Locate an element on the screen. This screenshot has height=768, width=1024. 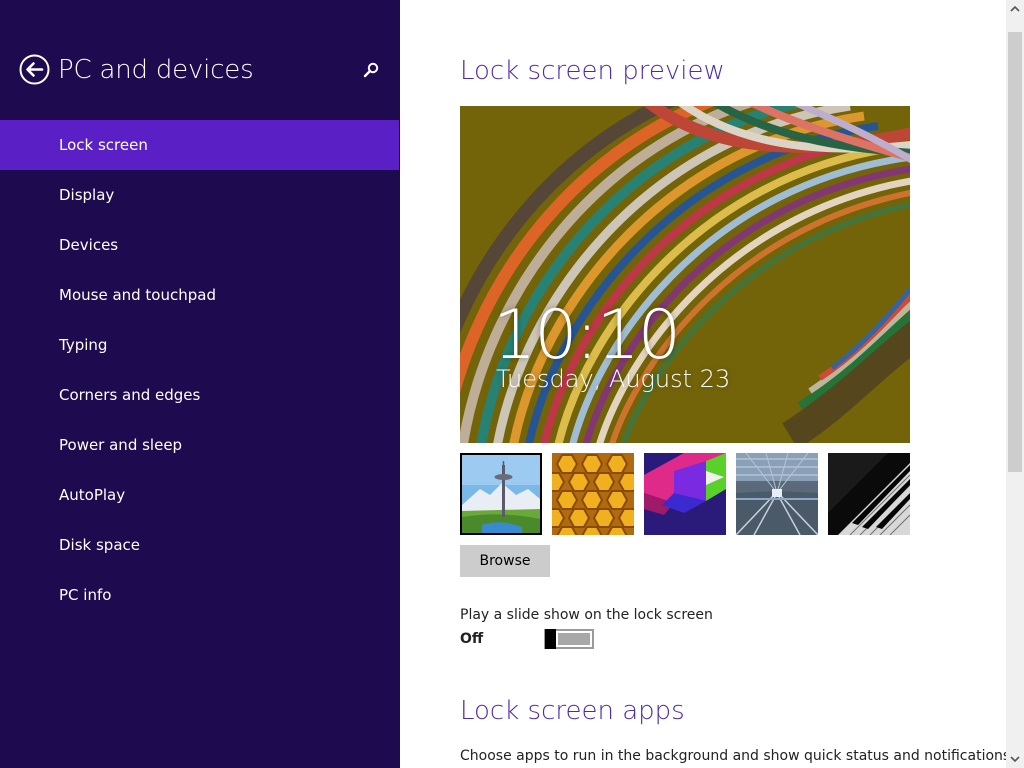
thumbnail-train-tunnel is located at coordinates (777, 494).